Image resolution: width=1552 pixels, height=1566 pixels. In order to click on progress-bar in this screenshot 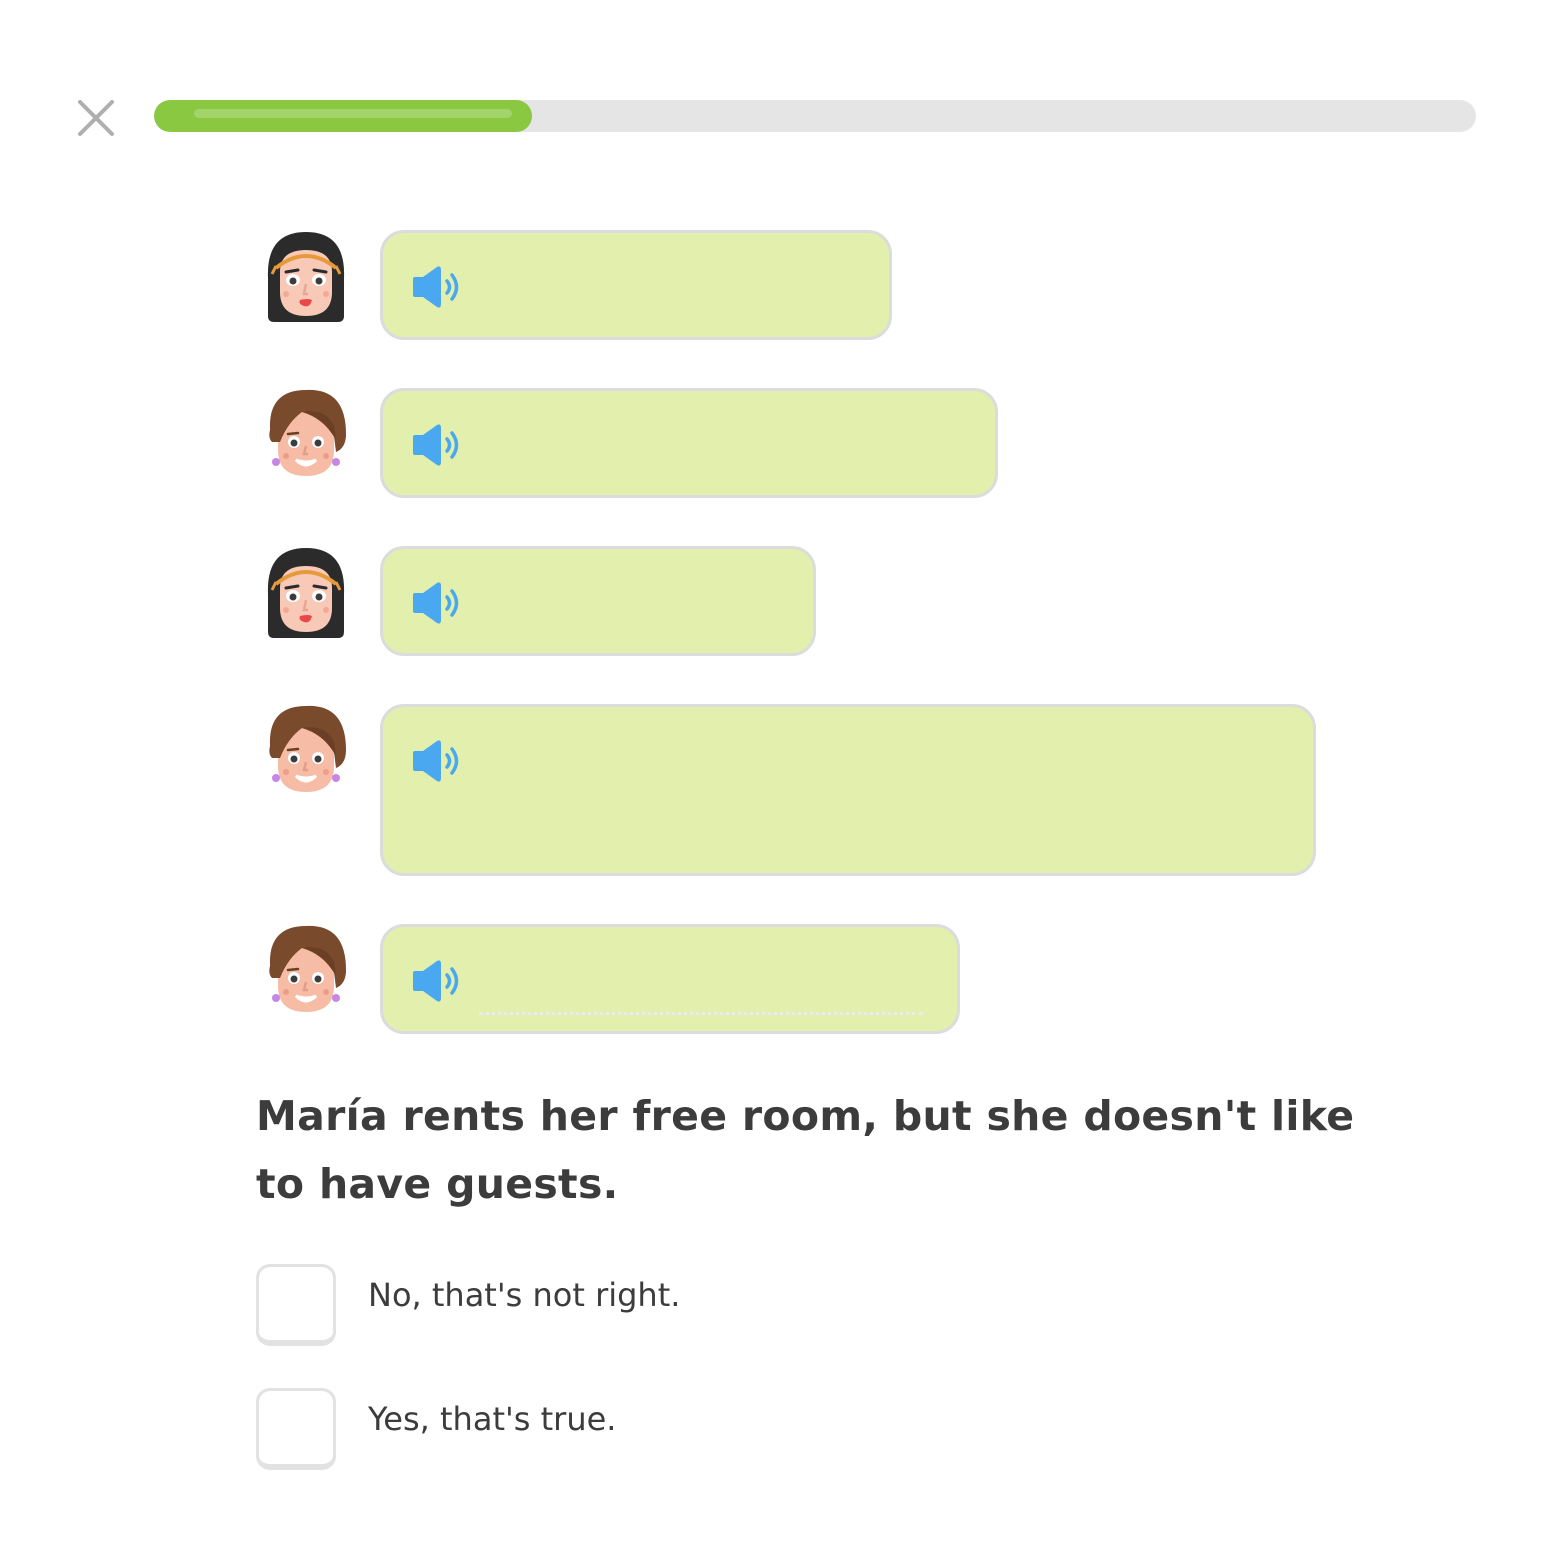, I will do `click(815, 116)`.